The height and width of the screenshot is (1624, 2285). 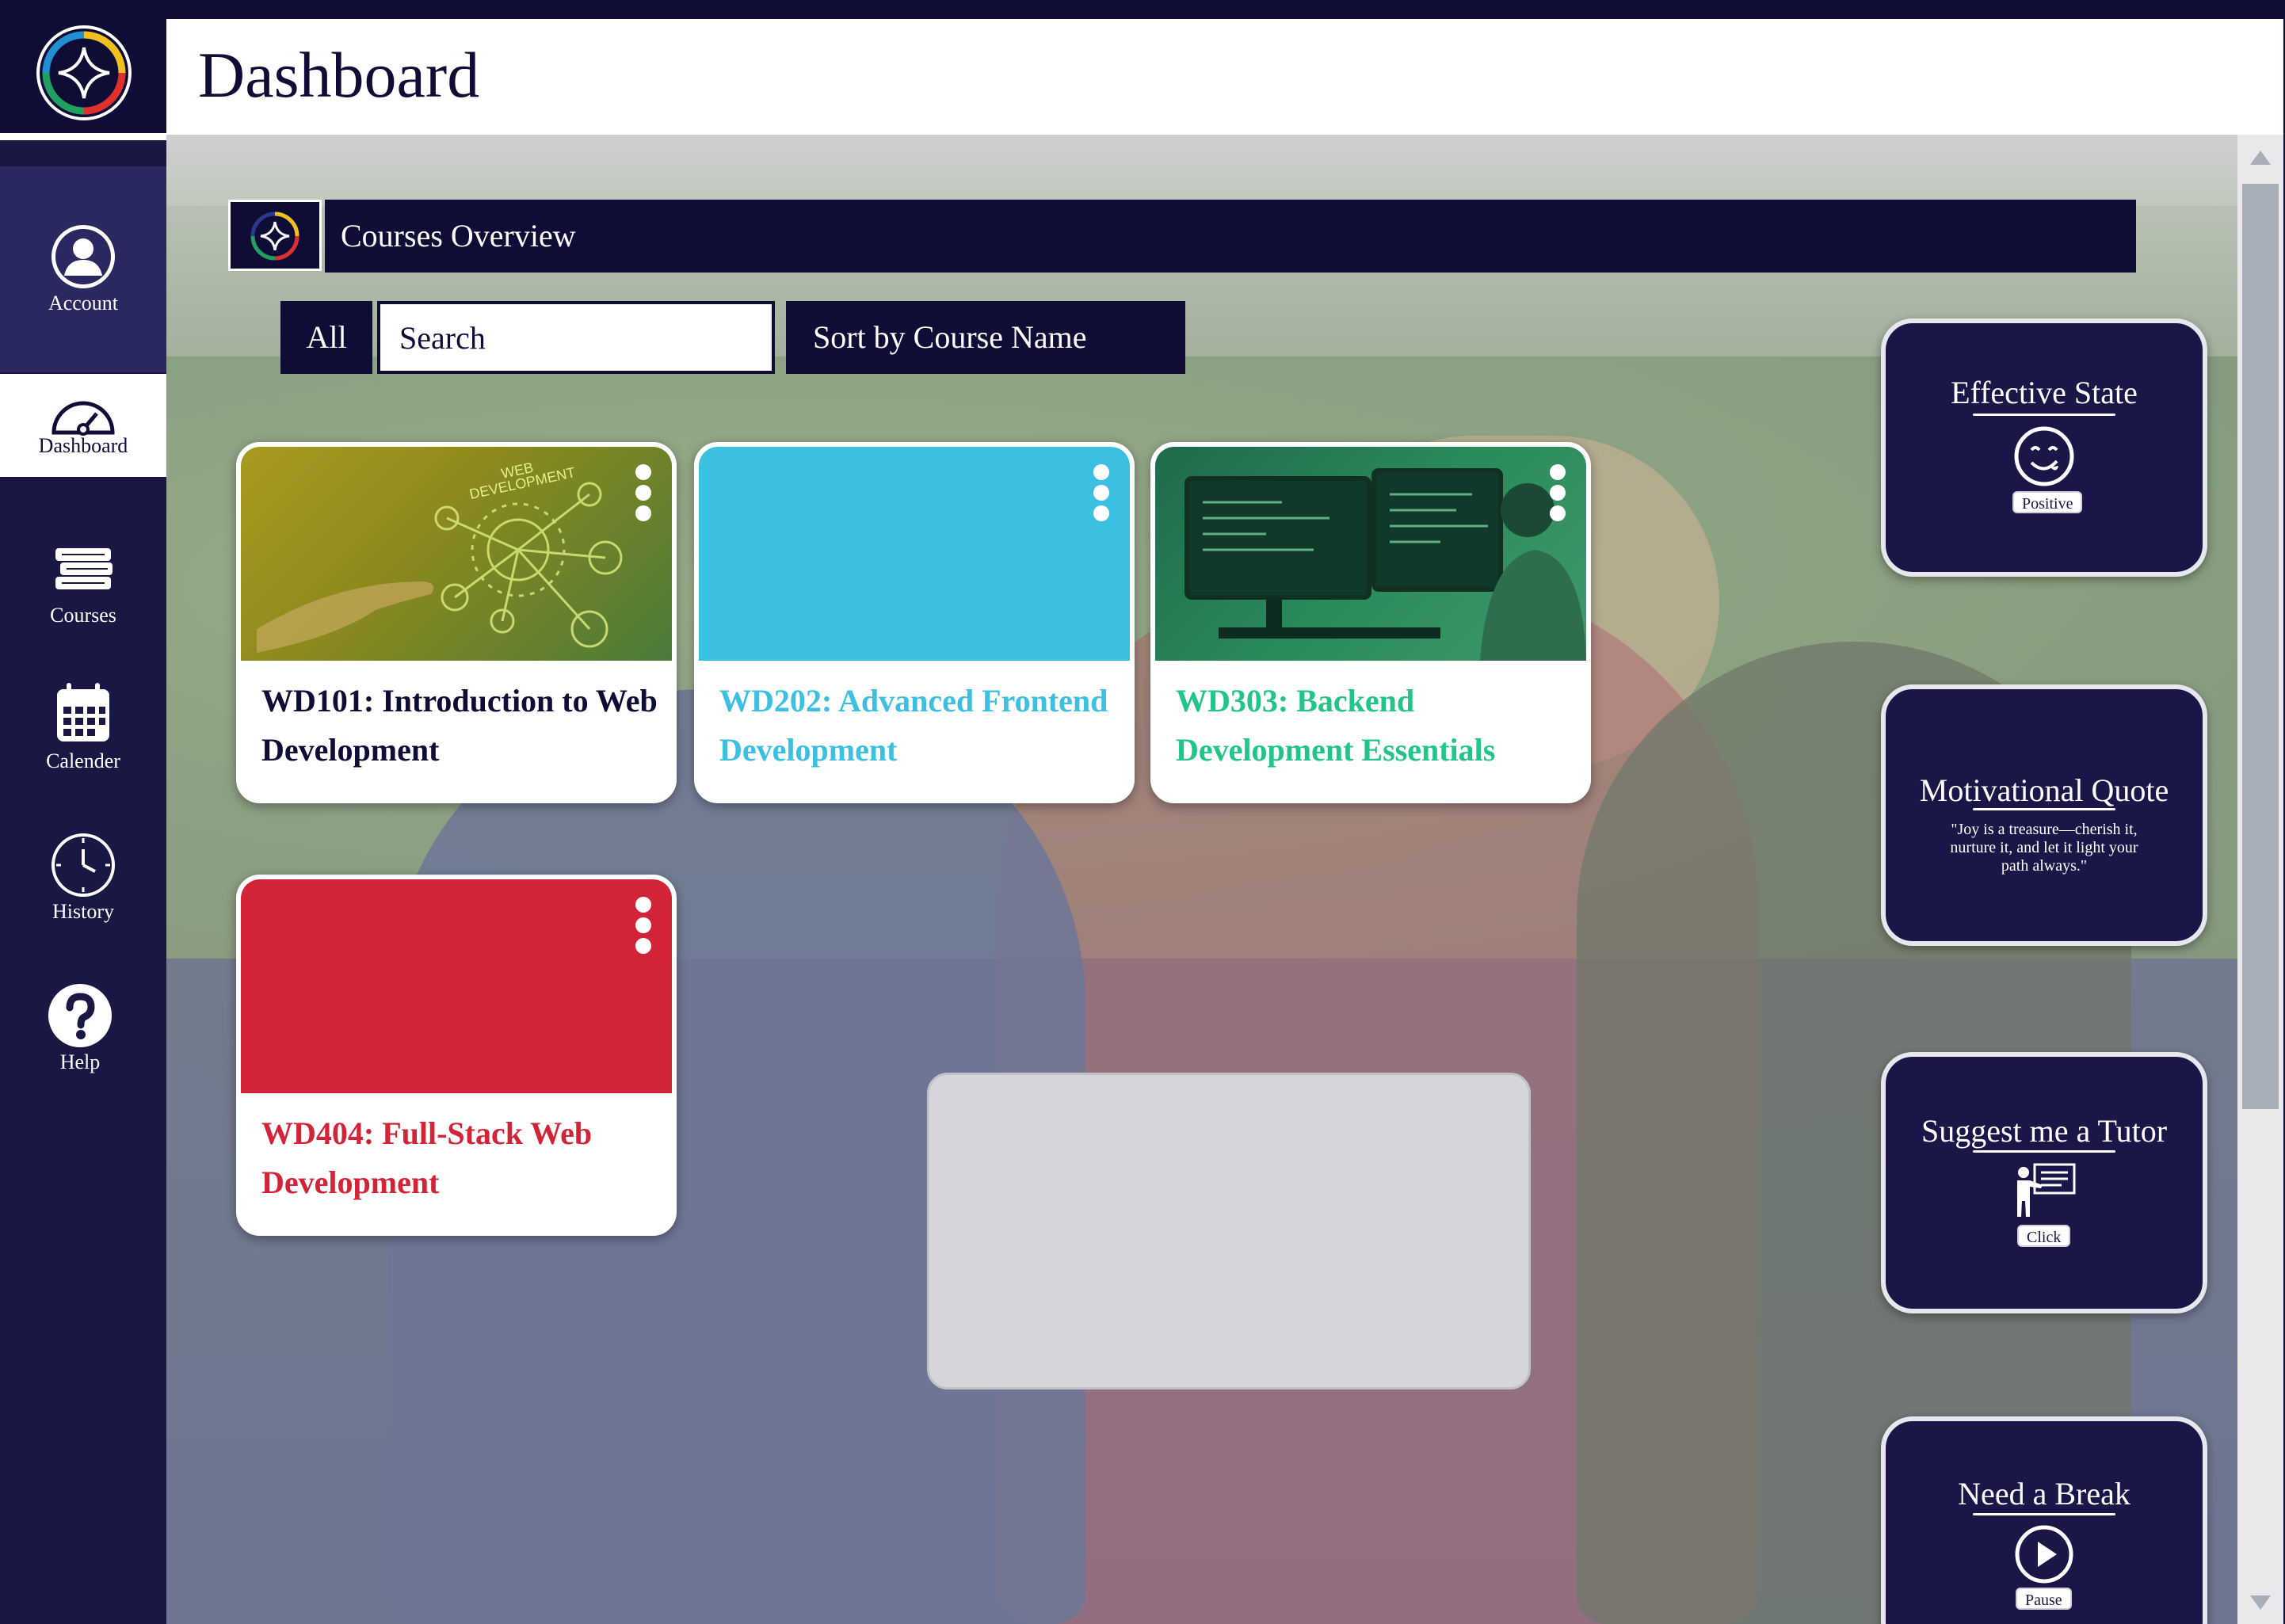 I want to click on sidebar-item-label: History, so click(x=83, y=912).